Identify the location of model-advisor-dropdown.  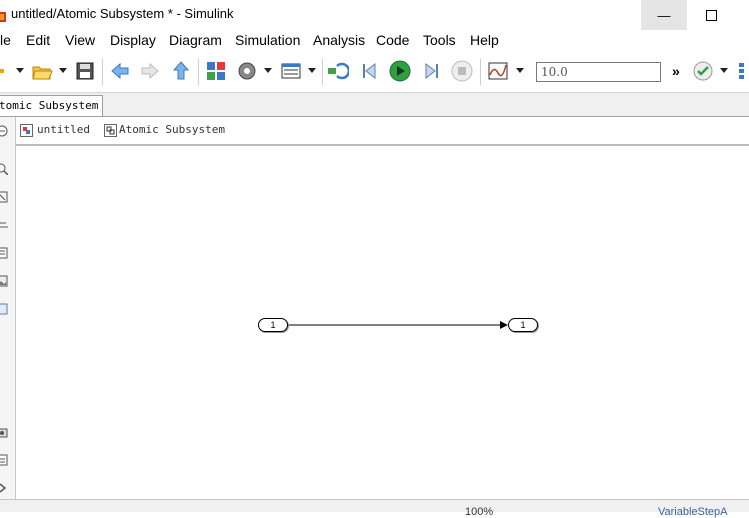
(724, 70).